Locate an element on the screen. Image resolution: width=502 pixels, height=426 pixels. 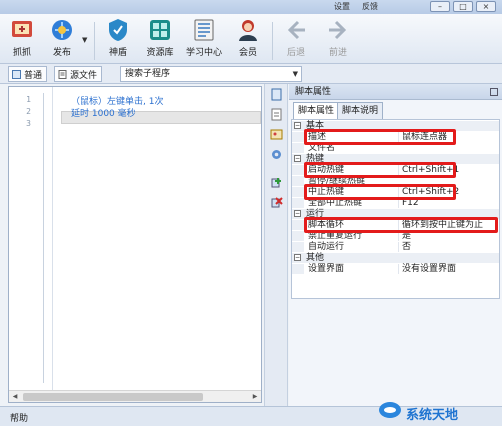
maximize-button: □ is located at coordinates (463, 6).